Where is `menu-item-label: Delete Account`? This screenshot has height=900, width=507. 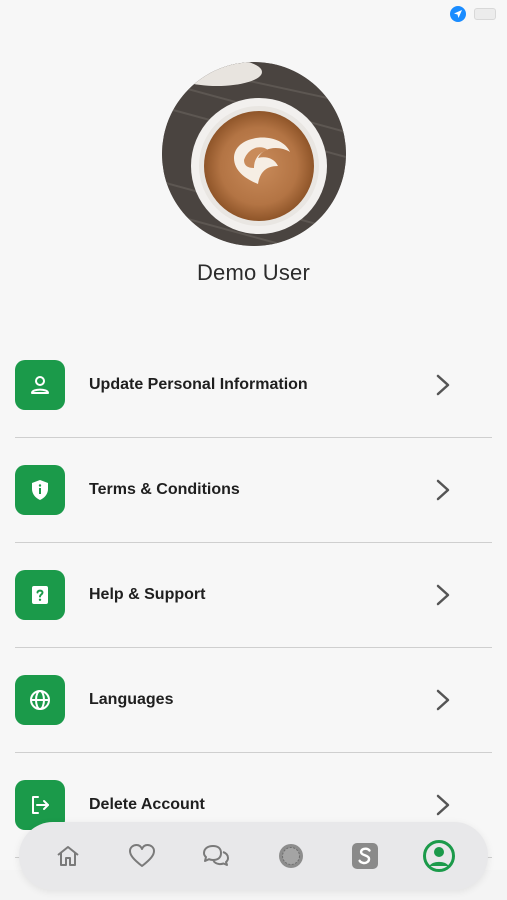 menu-item-label: Delete Account is located at coordinates (147, 804).